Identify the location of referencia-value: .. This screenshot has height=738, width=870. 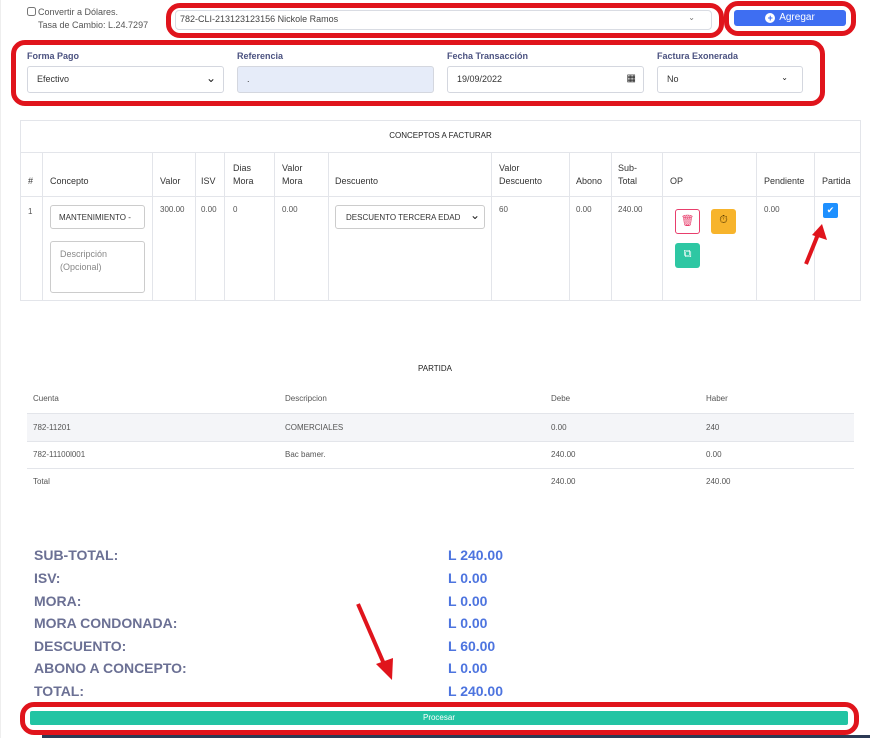
(248, 79).